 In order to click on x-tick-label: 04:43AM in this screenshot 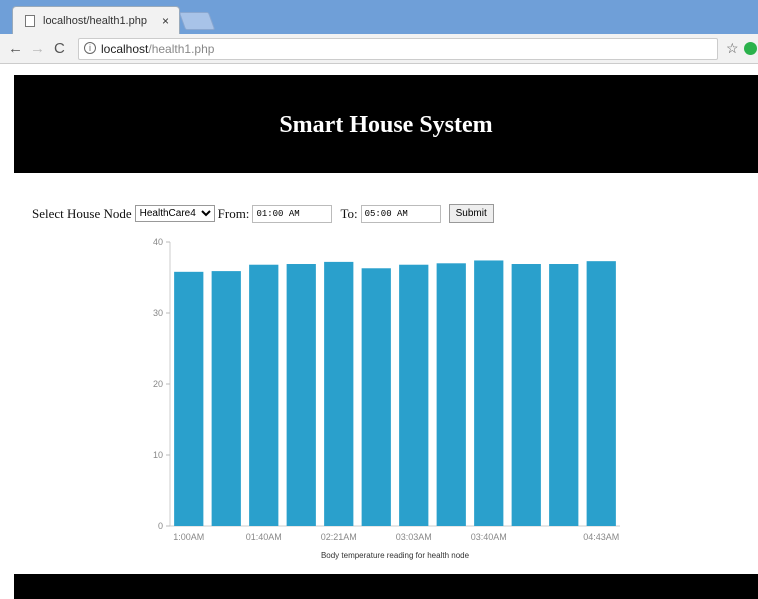, I will do `click(601, 537)`.